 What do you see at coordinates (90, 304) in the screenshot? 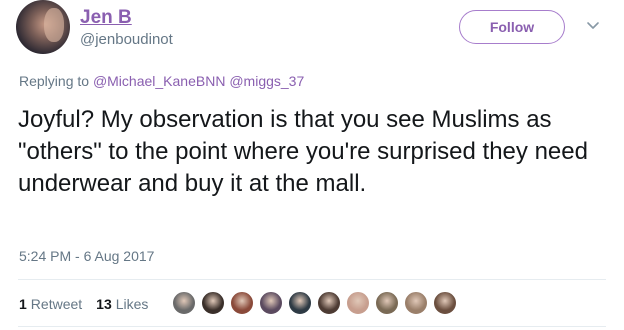
I see `tweet-stats: 1 Retweet 13 Likes` at bounding box center [90, 304].